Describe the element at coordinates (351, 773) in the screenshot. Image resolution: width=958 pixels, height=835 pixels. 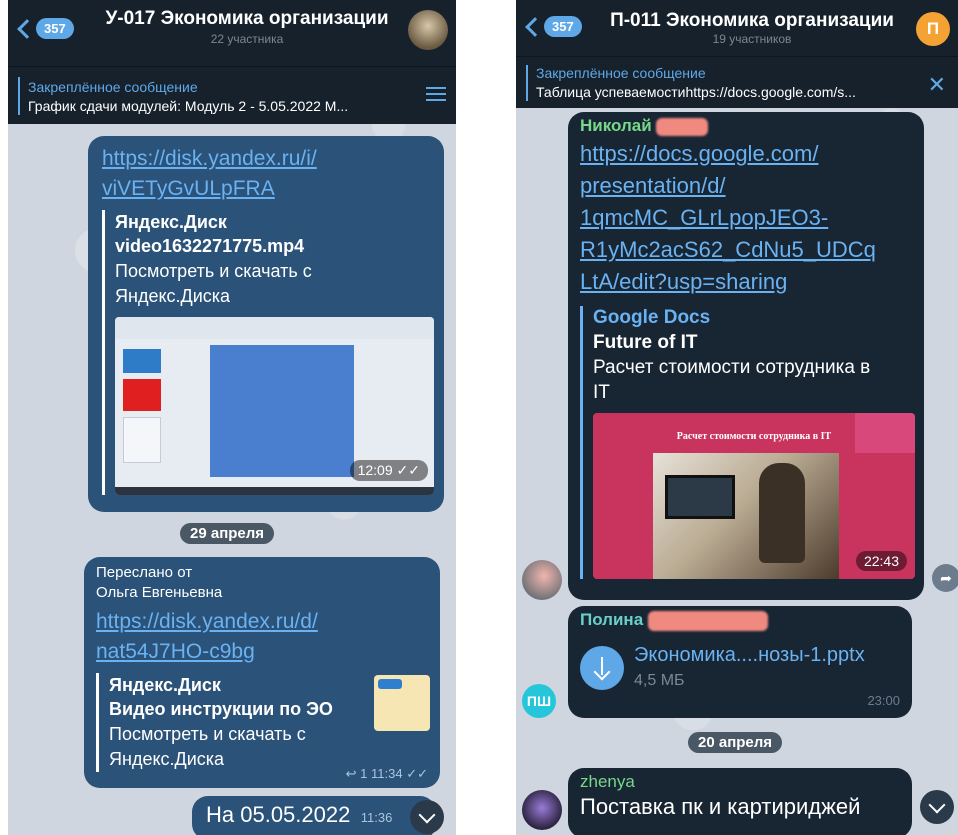
I see `reply-icon: ↩` at that location.